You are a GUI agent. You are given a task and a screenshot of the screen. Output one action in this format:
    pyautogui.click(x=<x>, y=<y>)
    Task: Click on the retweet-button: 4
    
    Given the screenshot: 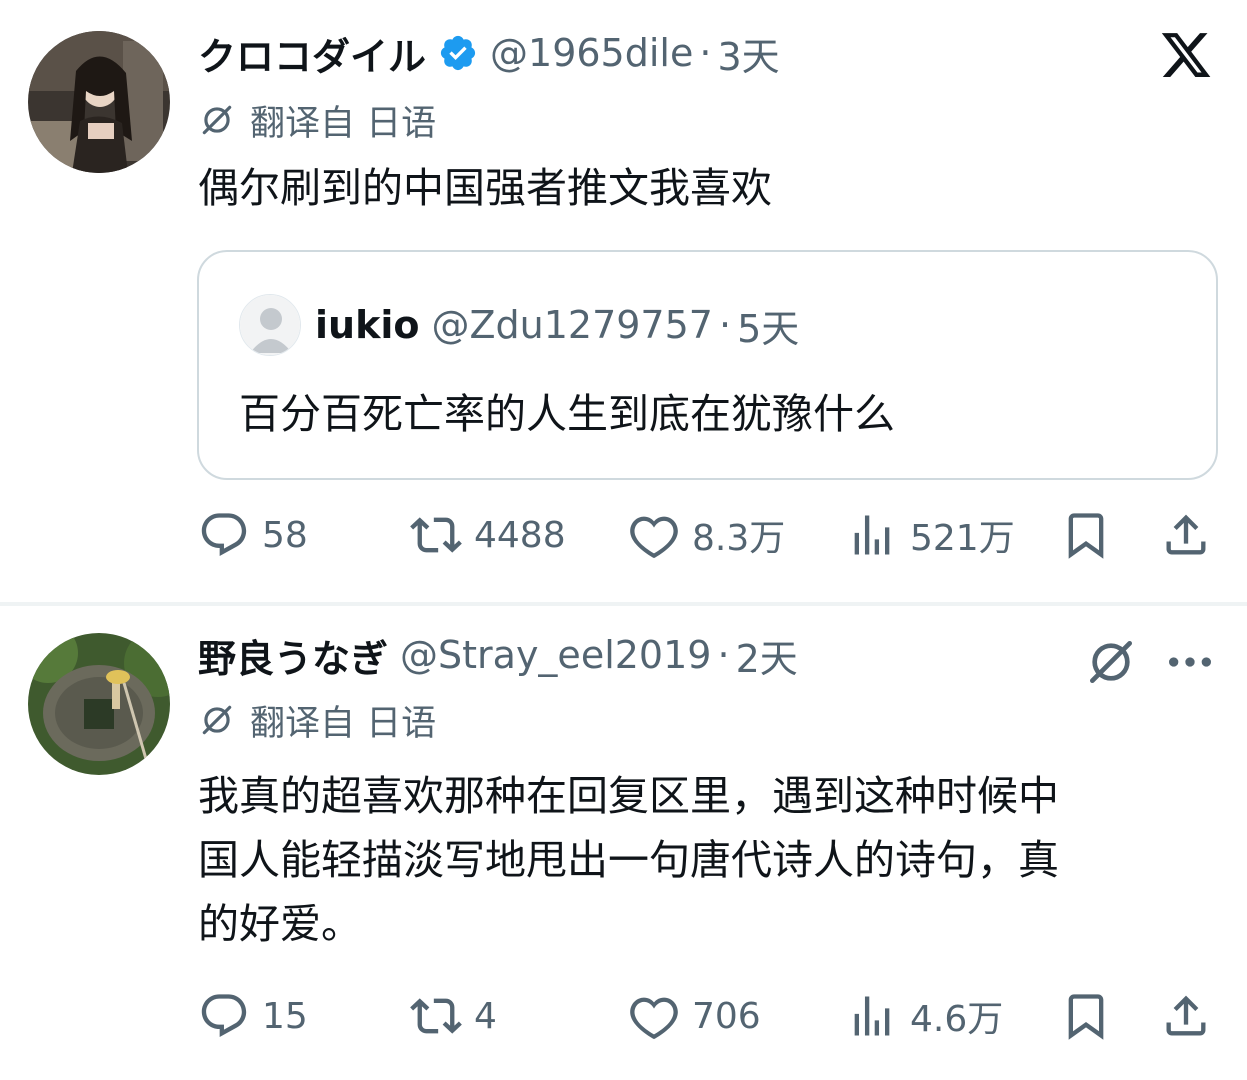 What is the action you would take?
    pyautogui.click(x=453, y=1016)
    